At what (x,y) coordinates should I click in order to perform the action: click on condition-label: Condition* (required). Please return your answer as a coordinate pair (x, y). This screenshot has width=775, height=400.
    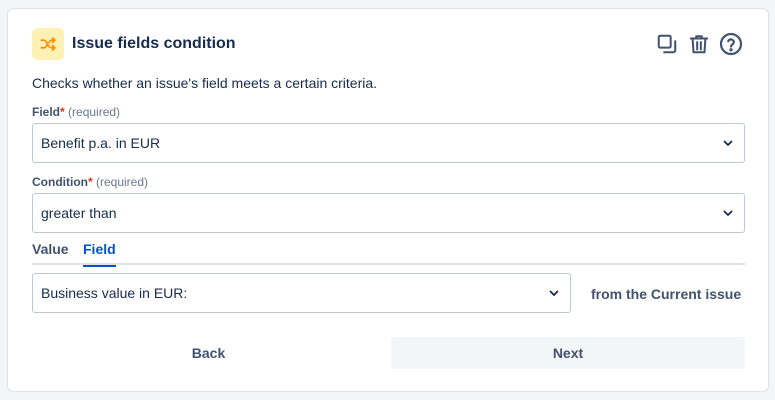
    Looking at the image, I should click on (90, 182).